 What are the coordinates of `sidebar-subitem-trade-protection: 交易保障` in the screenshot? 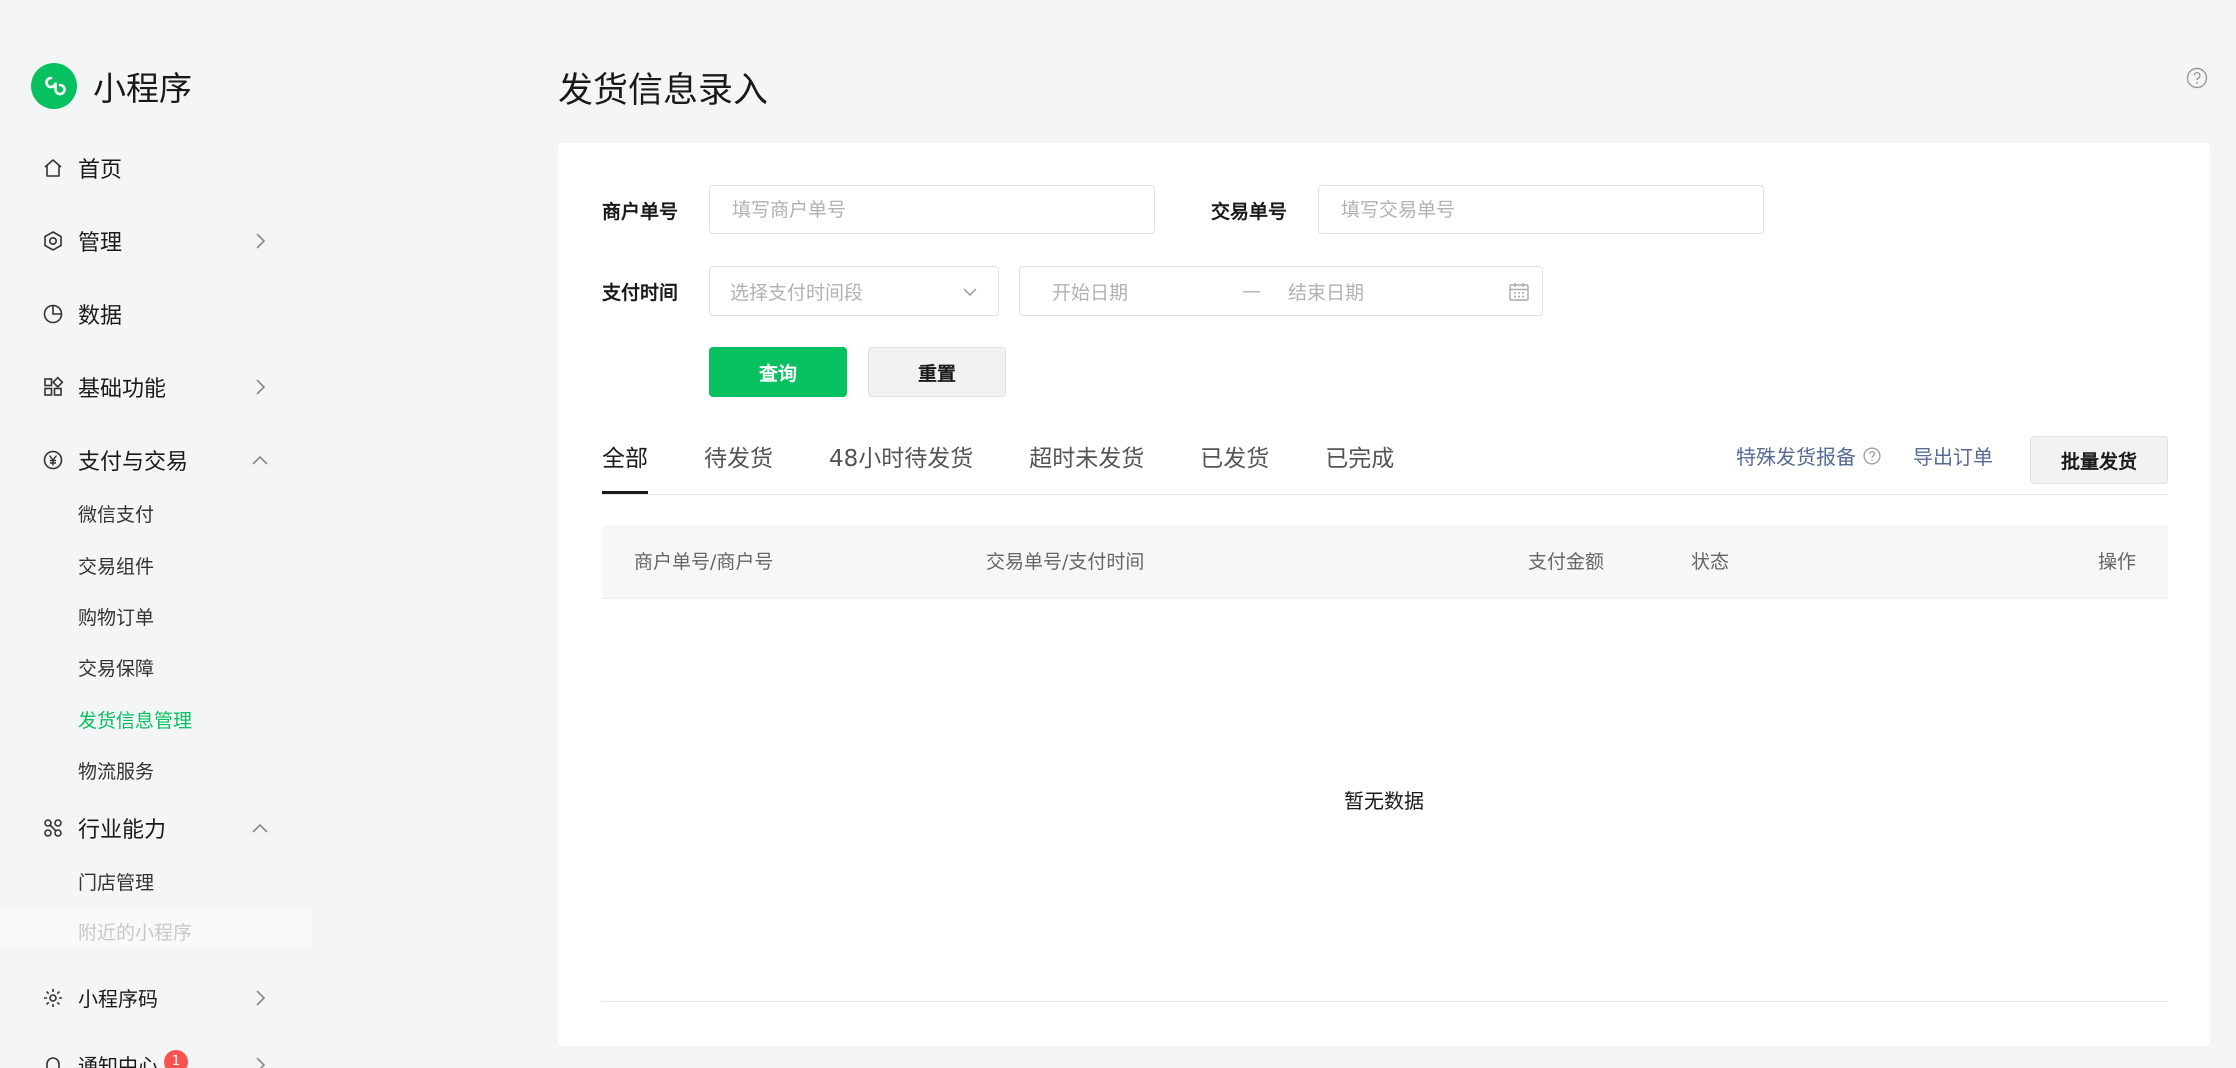 It's located at (116, 667).